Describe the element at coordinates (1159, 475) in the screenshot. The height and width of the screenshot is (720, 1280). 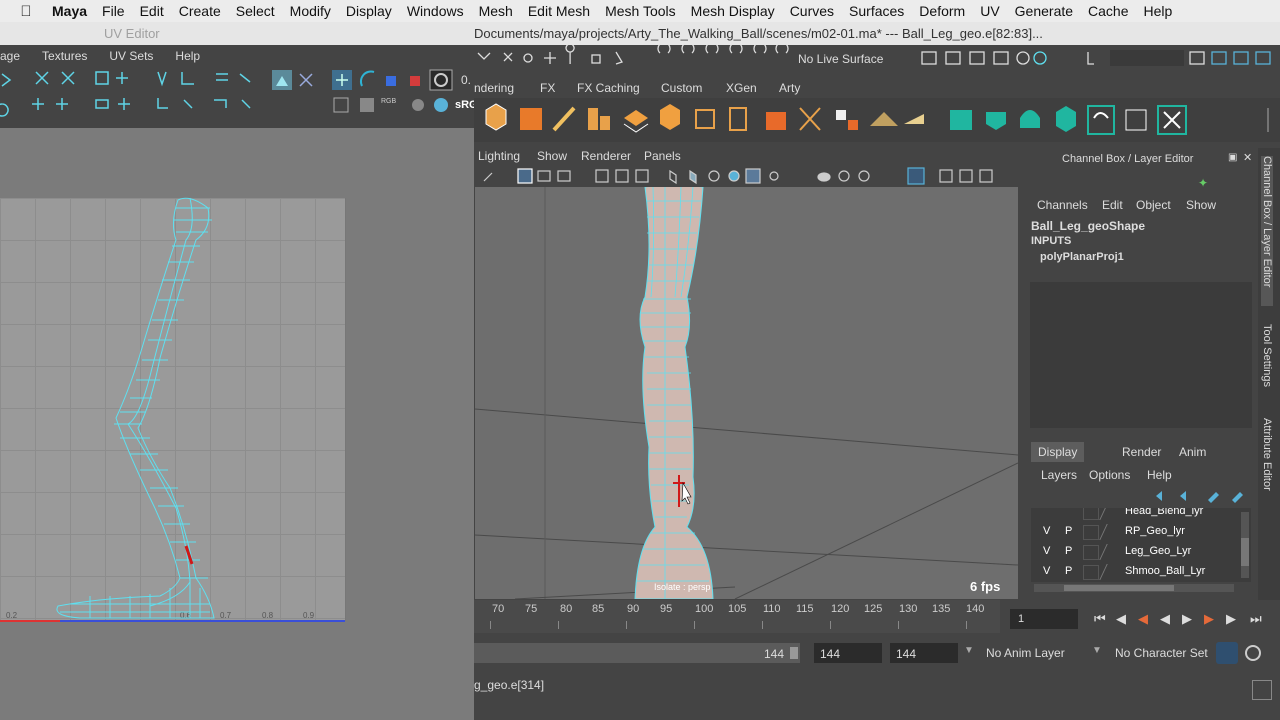
I see `le-menu-help: Help` at that location.